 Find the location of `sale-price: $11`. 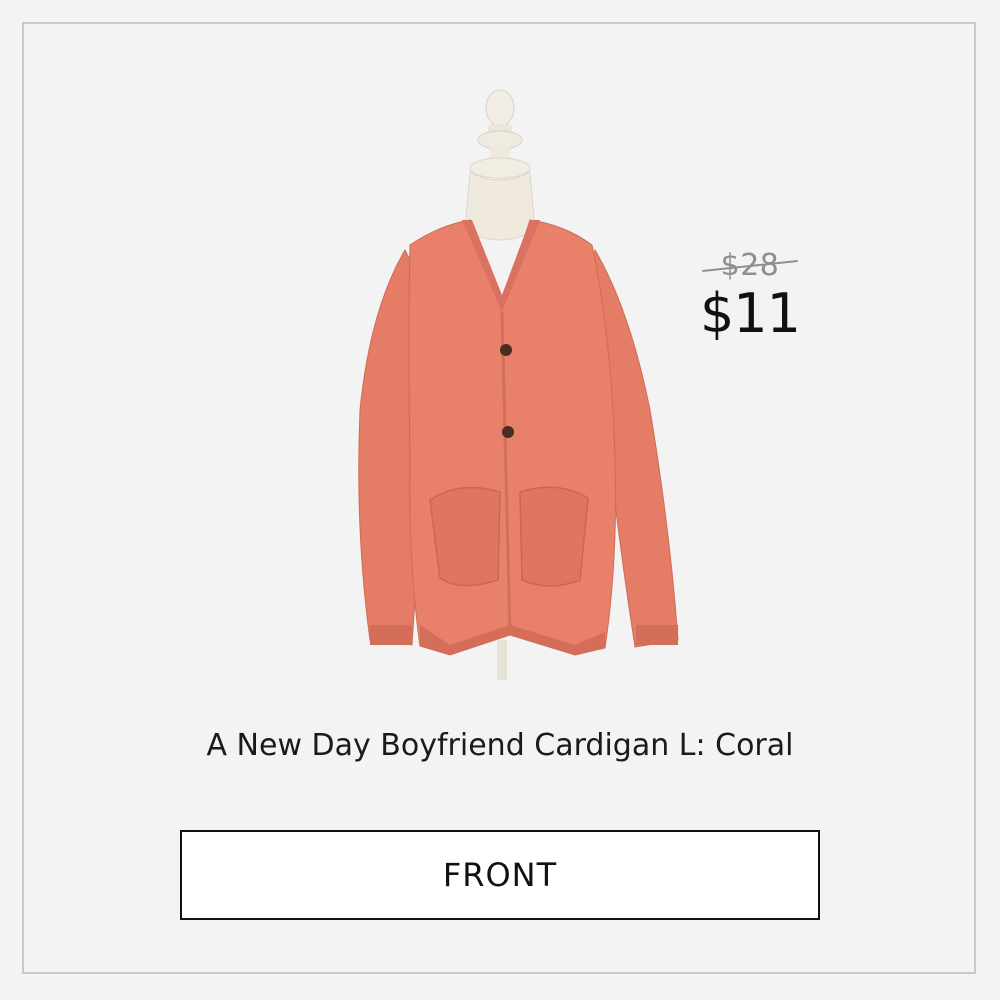

sale-price: $11 is located at coordinates (750, 313).